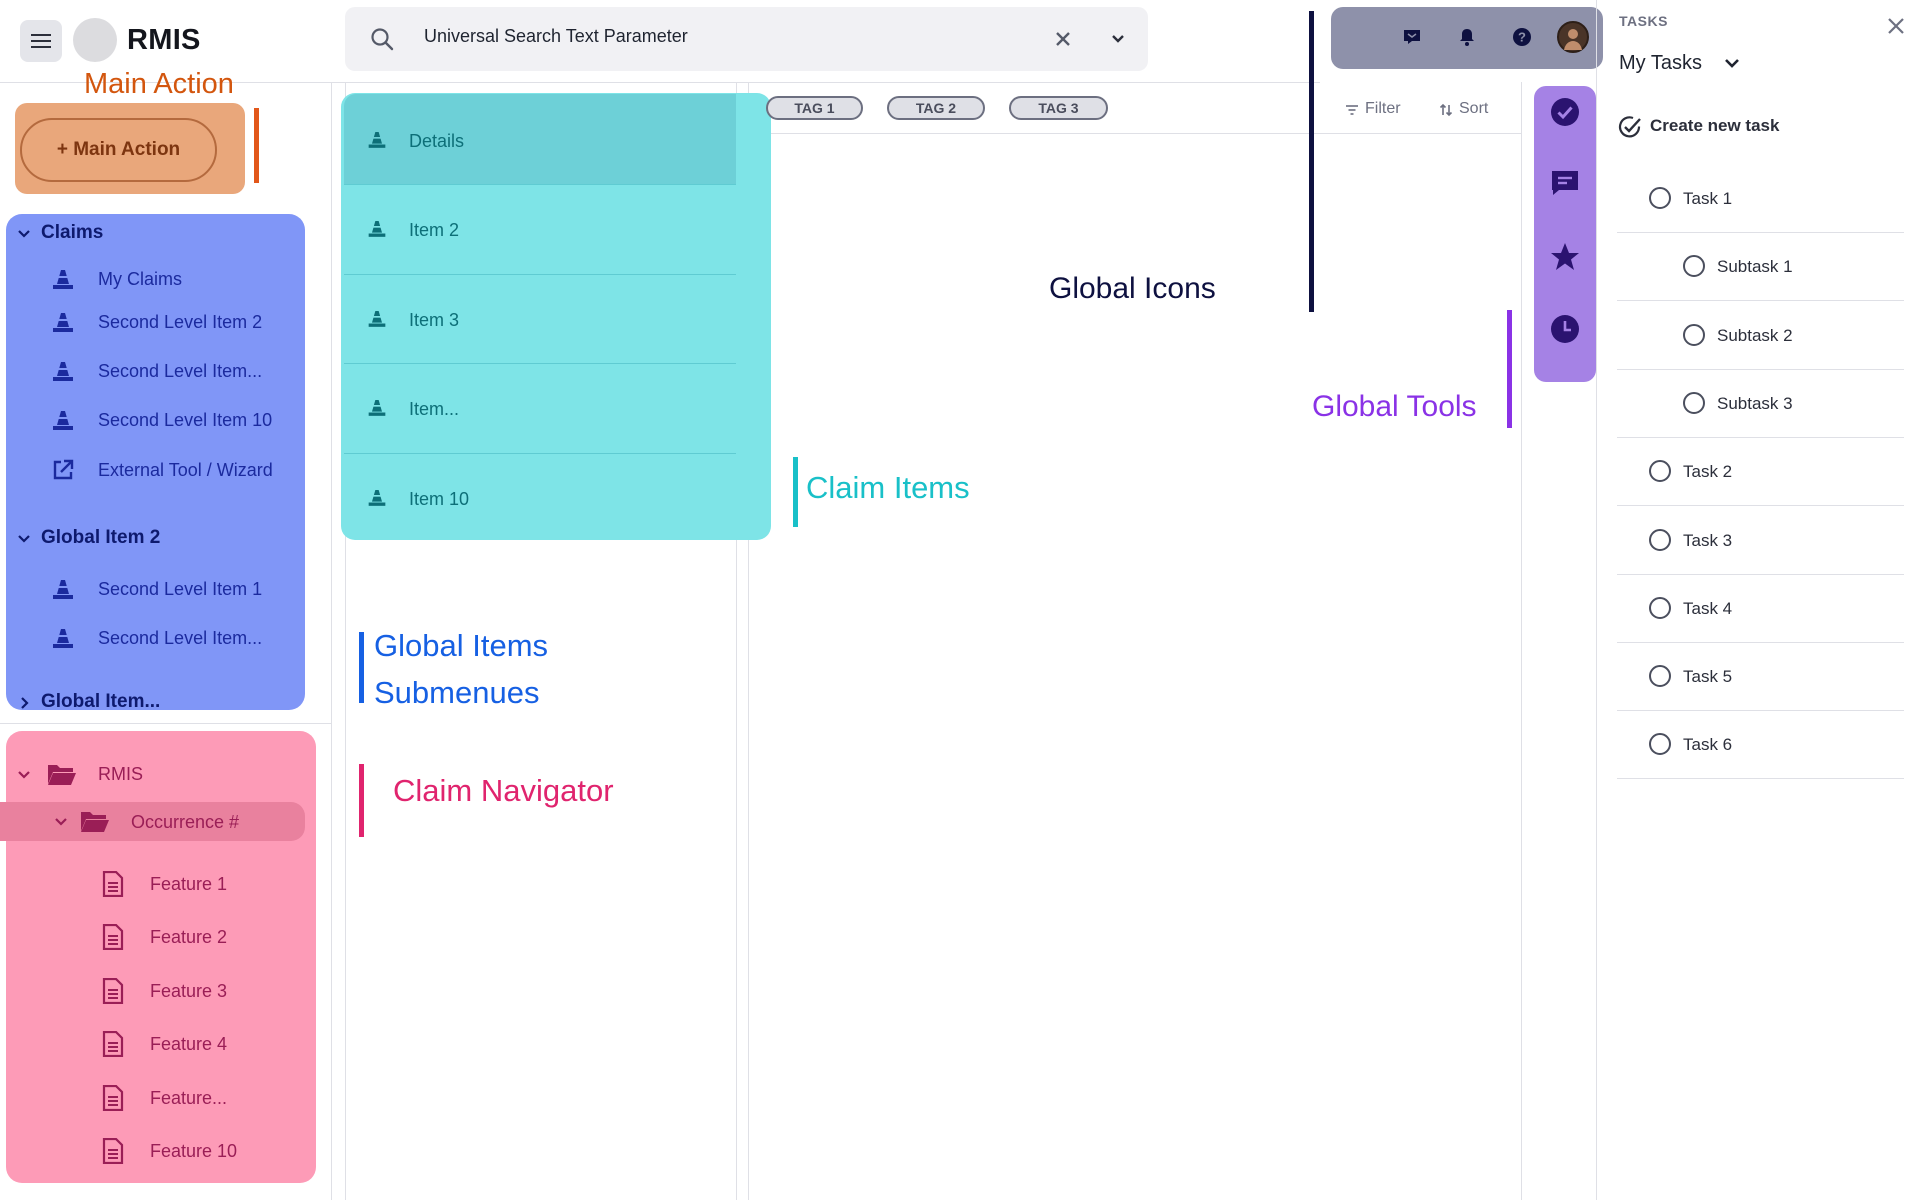 The height and width of the screenshot is (1200, 1920). I want to click on claim-item-details: Details, so click(436, 141).